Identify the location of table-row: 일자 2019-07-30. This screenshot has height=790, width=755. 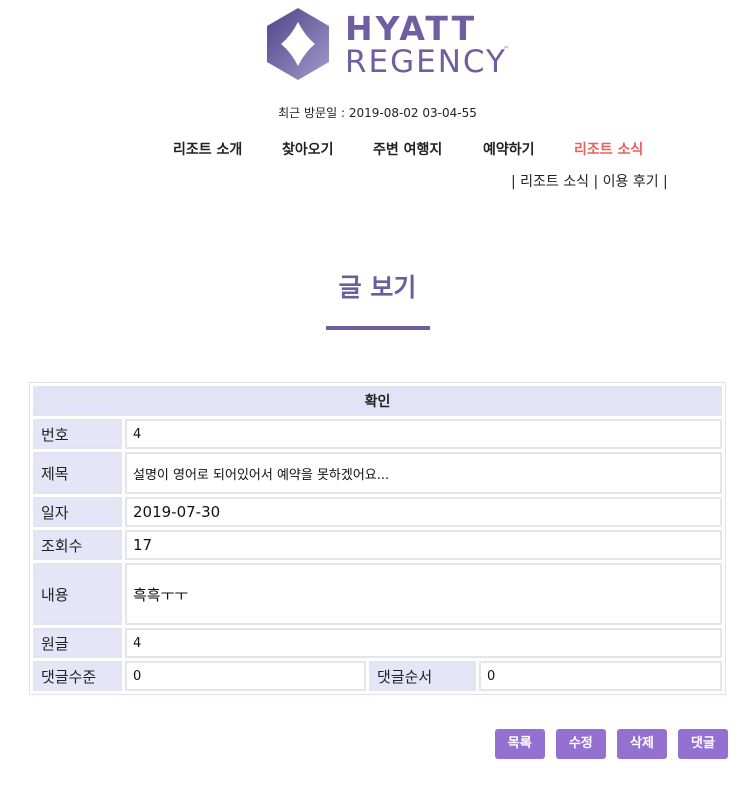
(377, 512).